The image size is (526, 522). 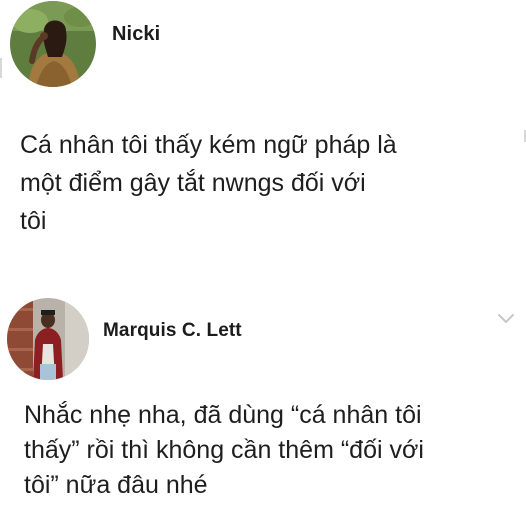 What do you see at coordinates (208, 145) in the screenshot?
I see `post-text-line: Cá nhân tôi thấy kém ngữ pháp là` at bounding box center [208, 145].